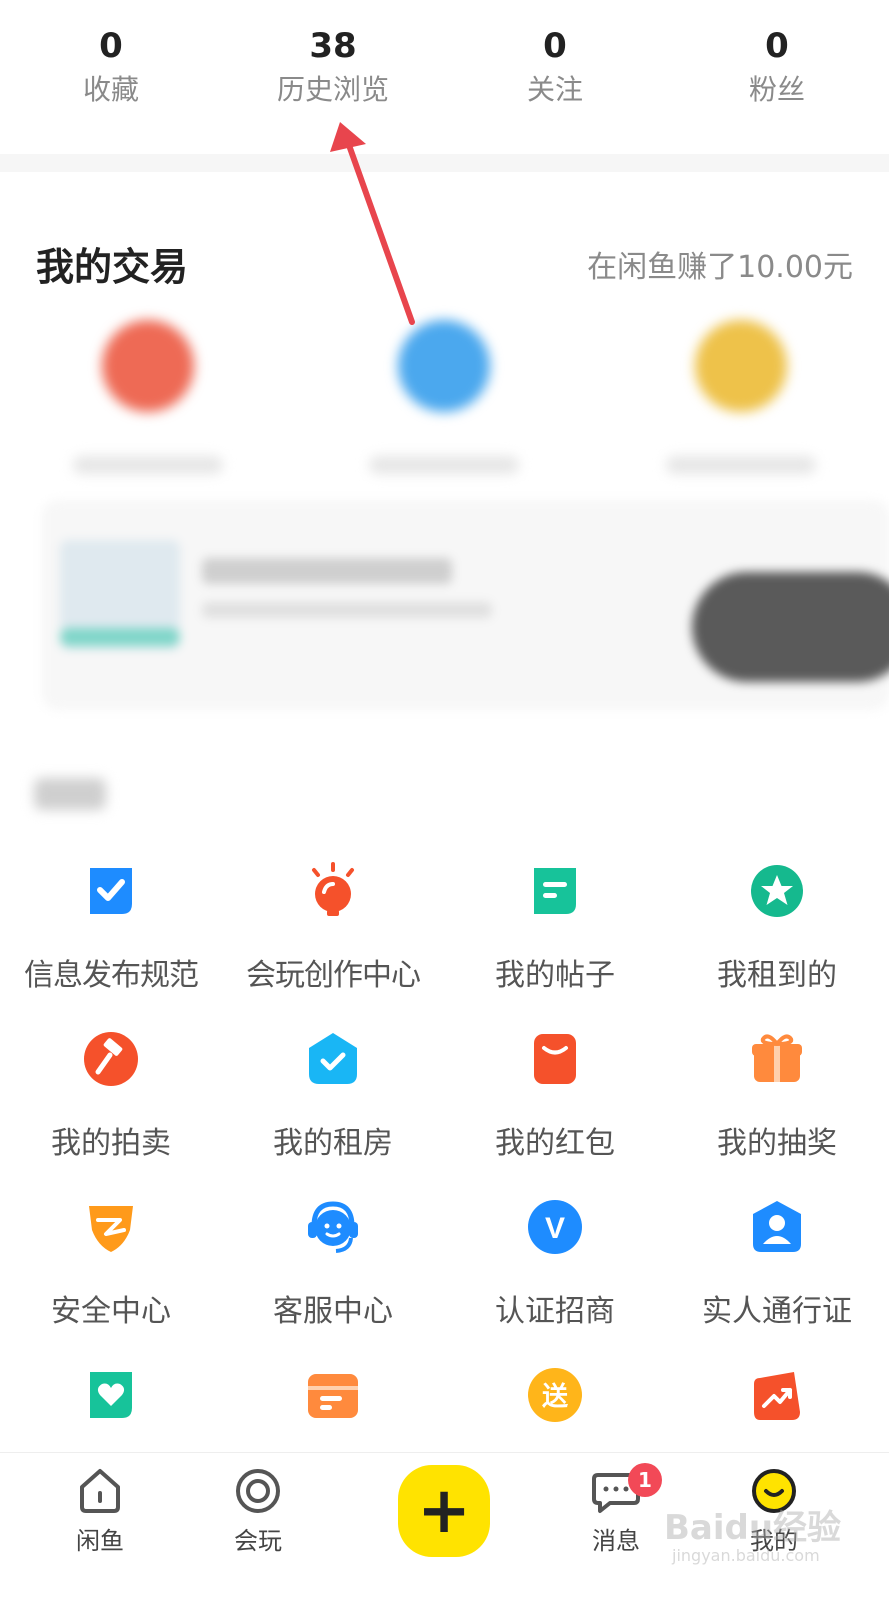 The width and height of the screenshot is (889, 1600). Describe the element at coordinates (333, 1311) in the screenshot. I see `tool-label: 客服中心` at that location.